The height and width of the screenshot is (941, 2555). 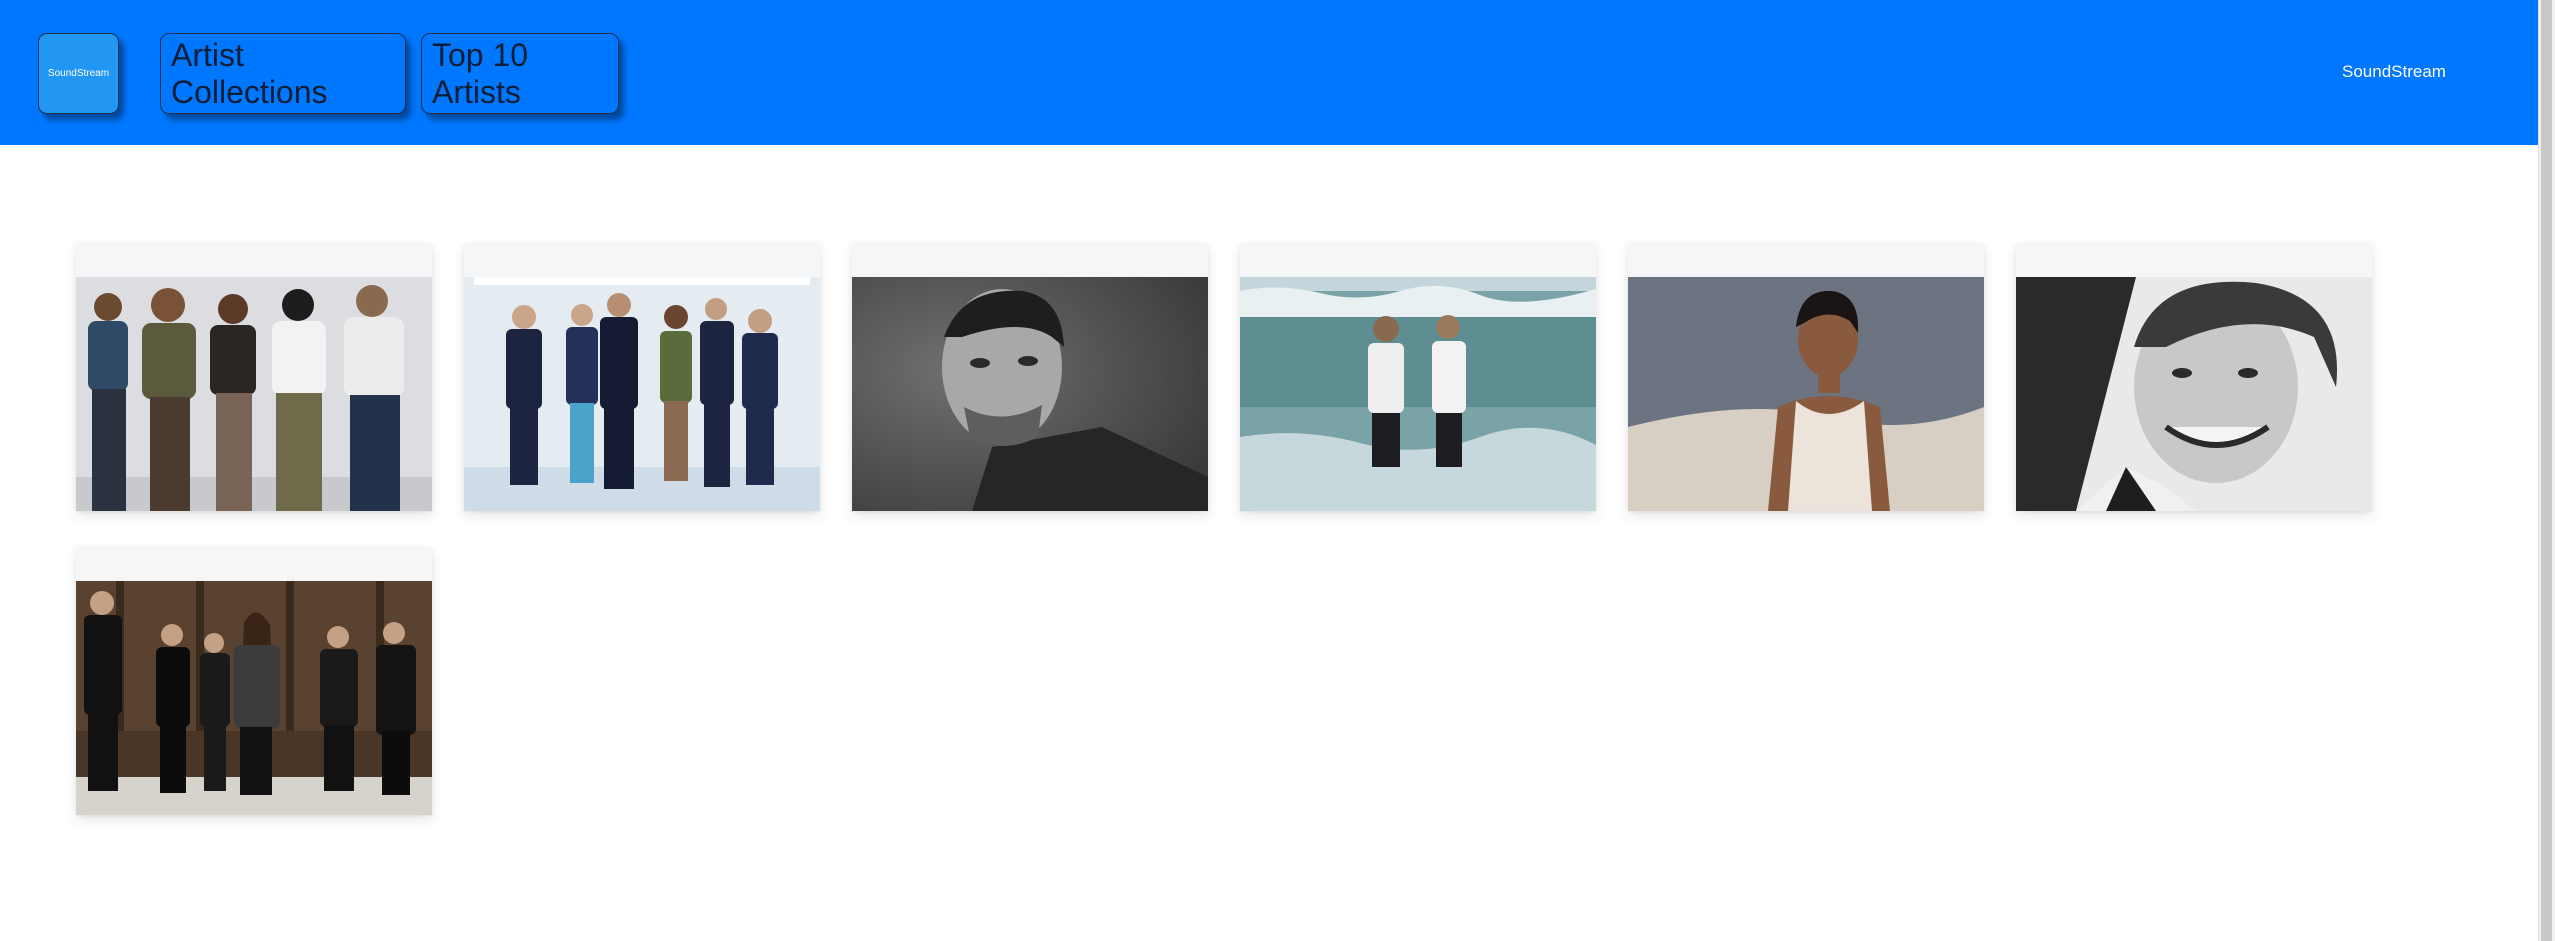 I want to click on portrait-photo-image, so click(x=1030, y=394).